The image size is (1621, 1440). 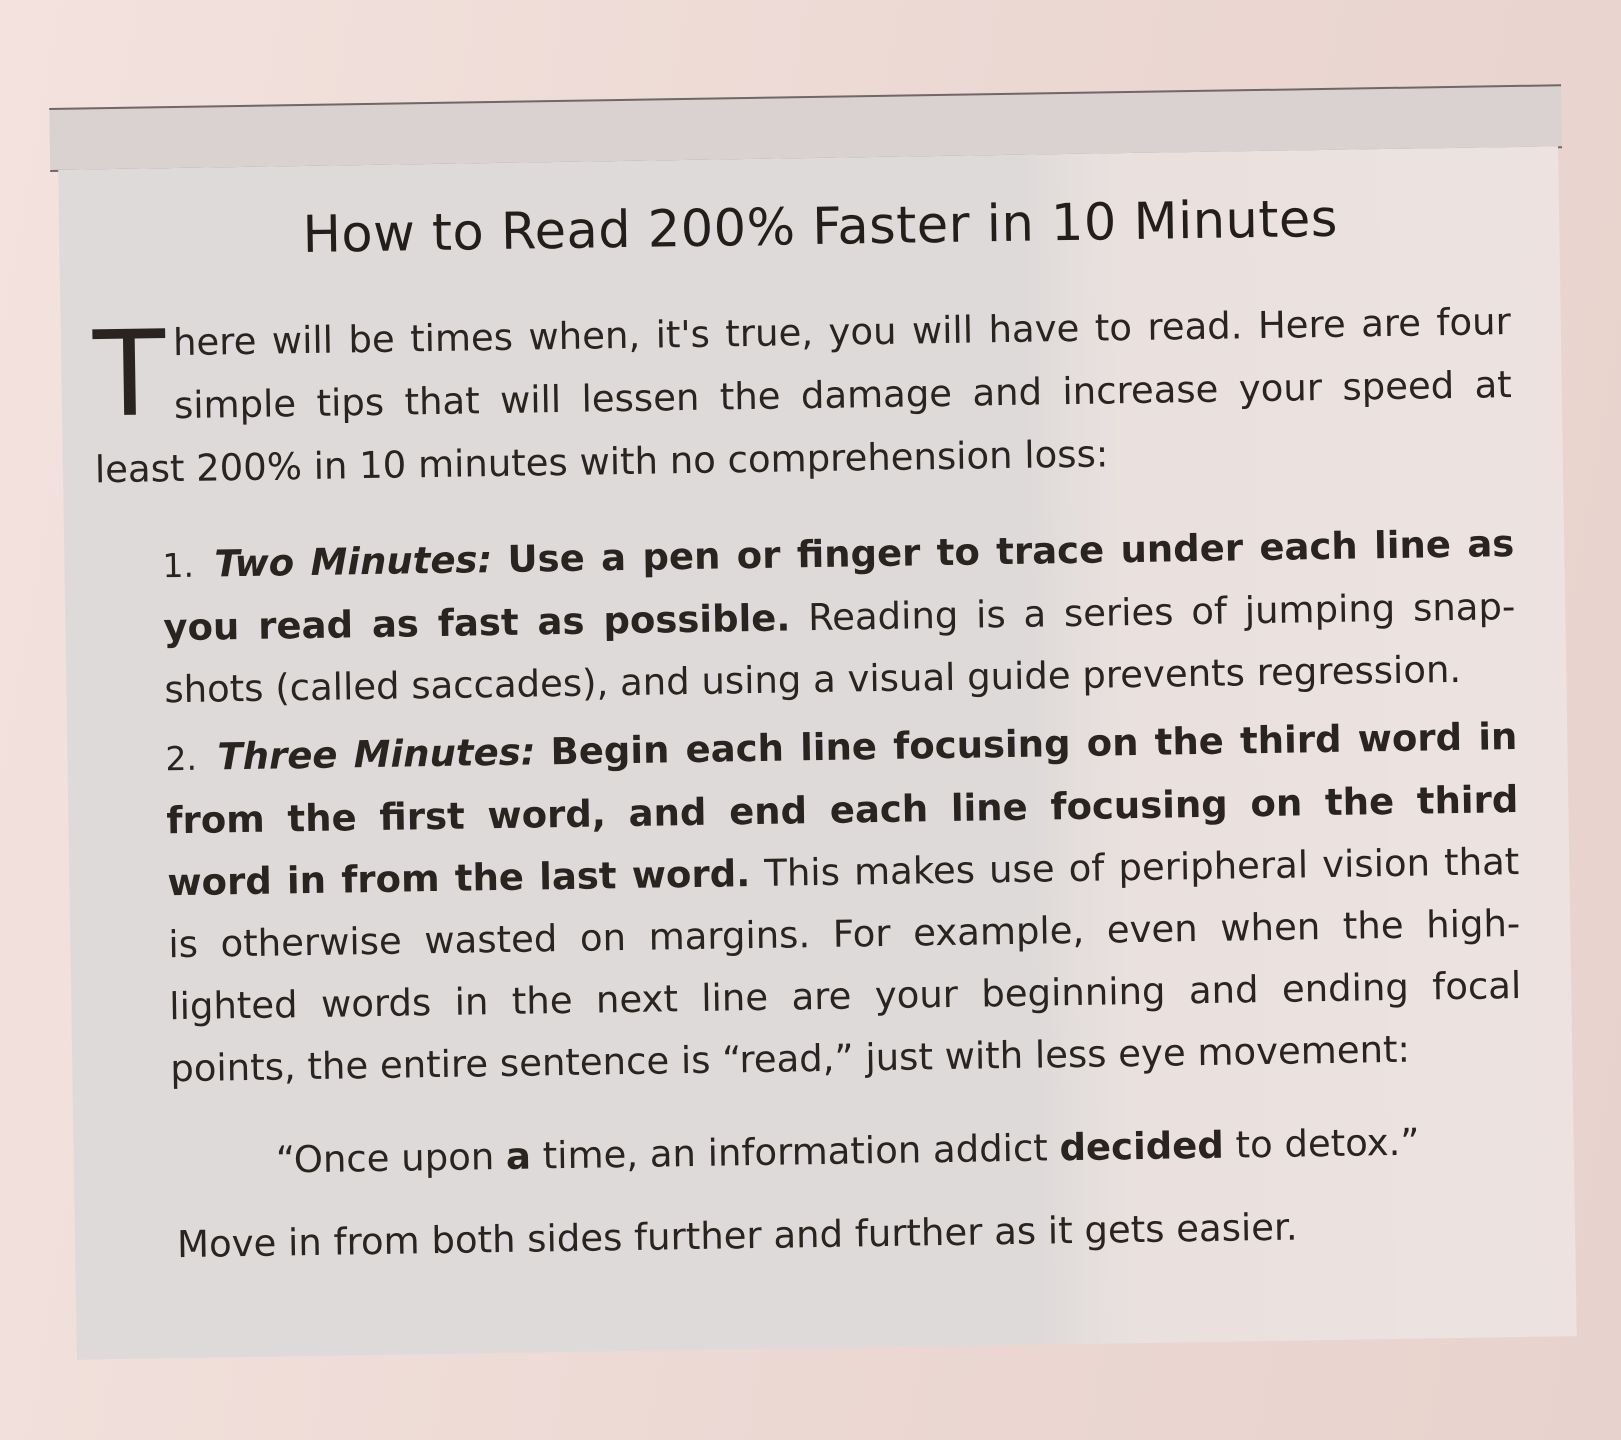 I want to click on example-part: “Once upon, so click(x=391, y=1158).